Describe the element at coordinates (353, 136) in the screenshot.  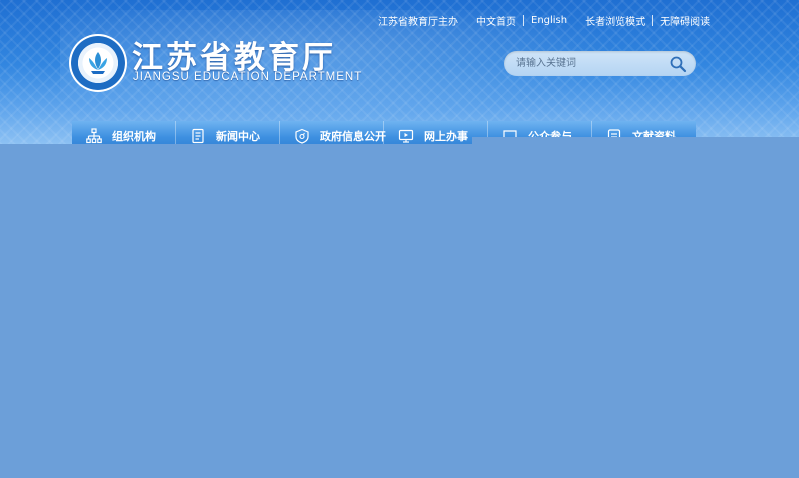
I see `nav-item-label: 政府信息公开` at that location.